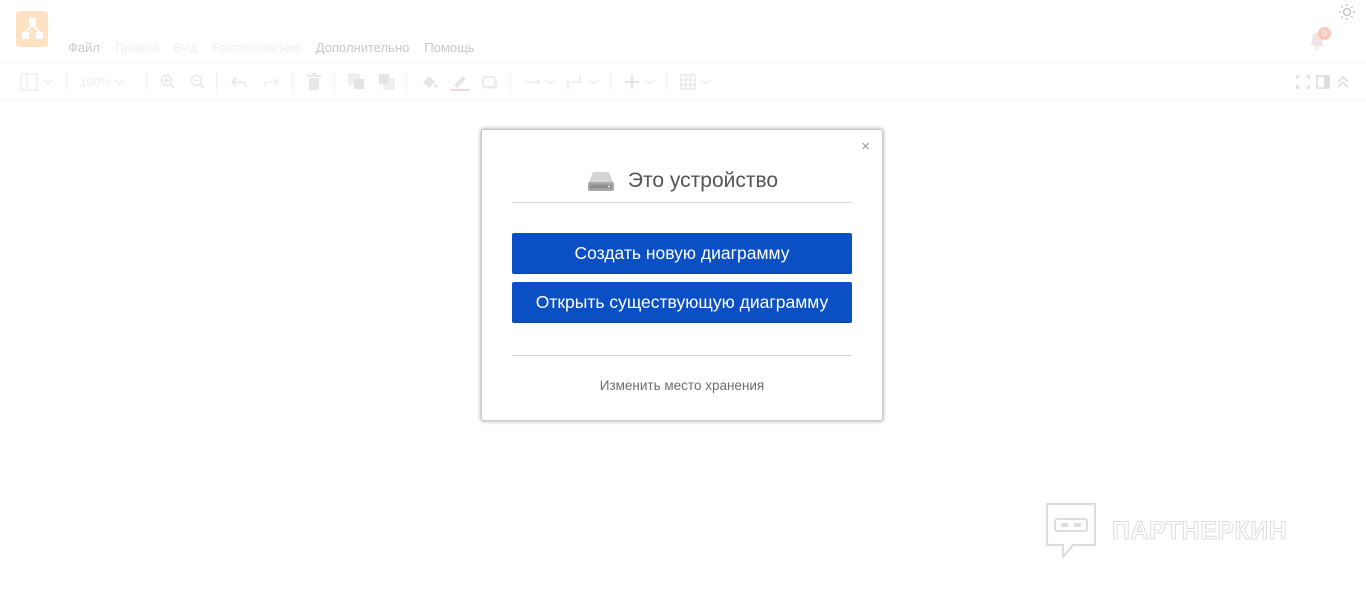 This screenshot has width=1366, height=612. What do you see at coordinates (263, 48) in the screenshot?
I see `menu-arrange: Расположение` at bounding box center [263, 48].